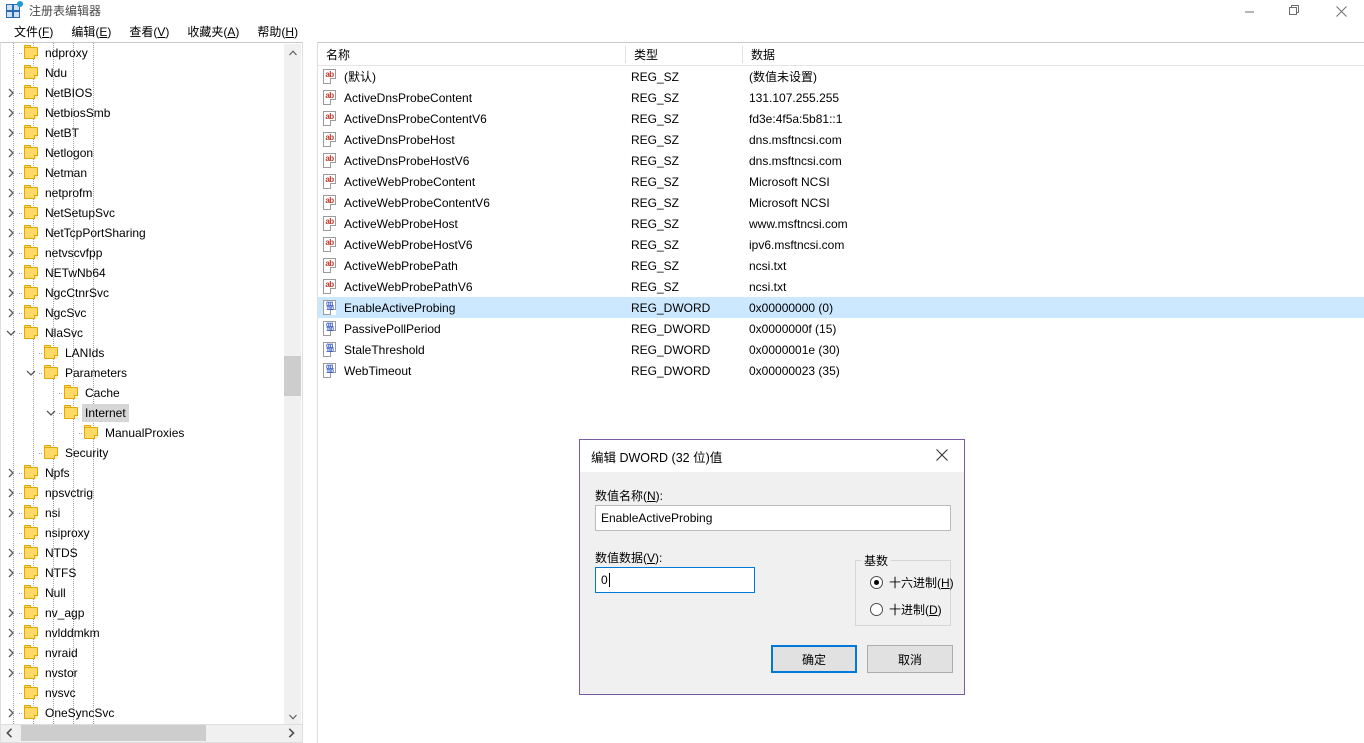 The image size is (1364, 743). Describe the element at coordinates (143, 453) in the screenshot. I see `tree-item-security: Security` at that location.